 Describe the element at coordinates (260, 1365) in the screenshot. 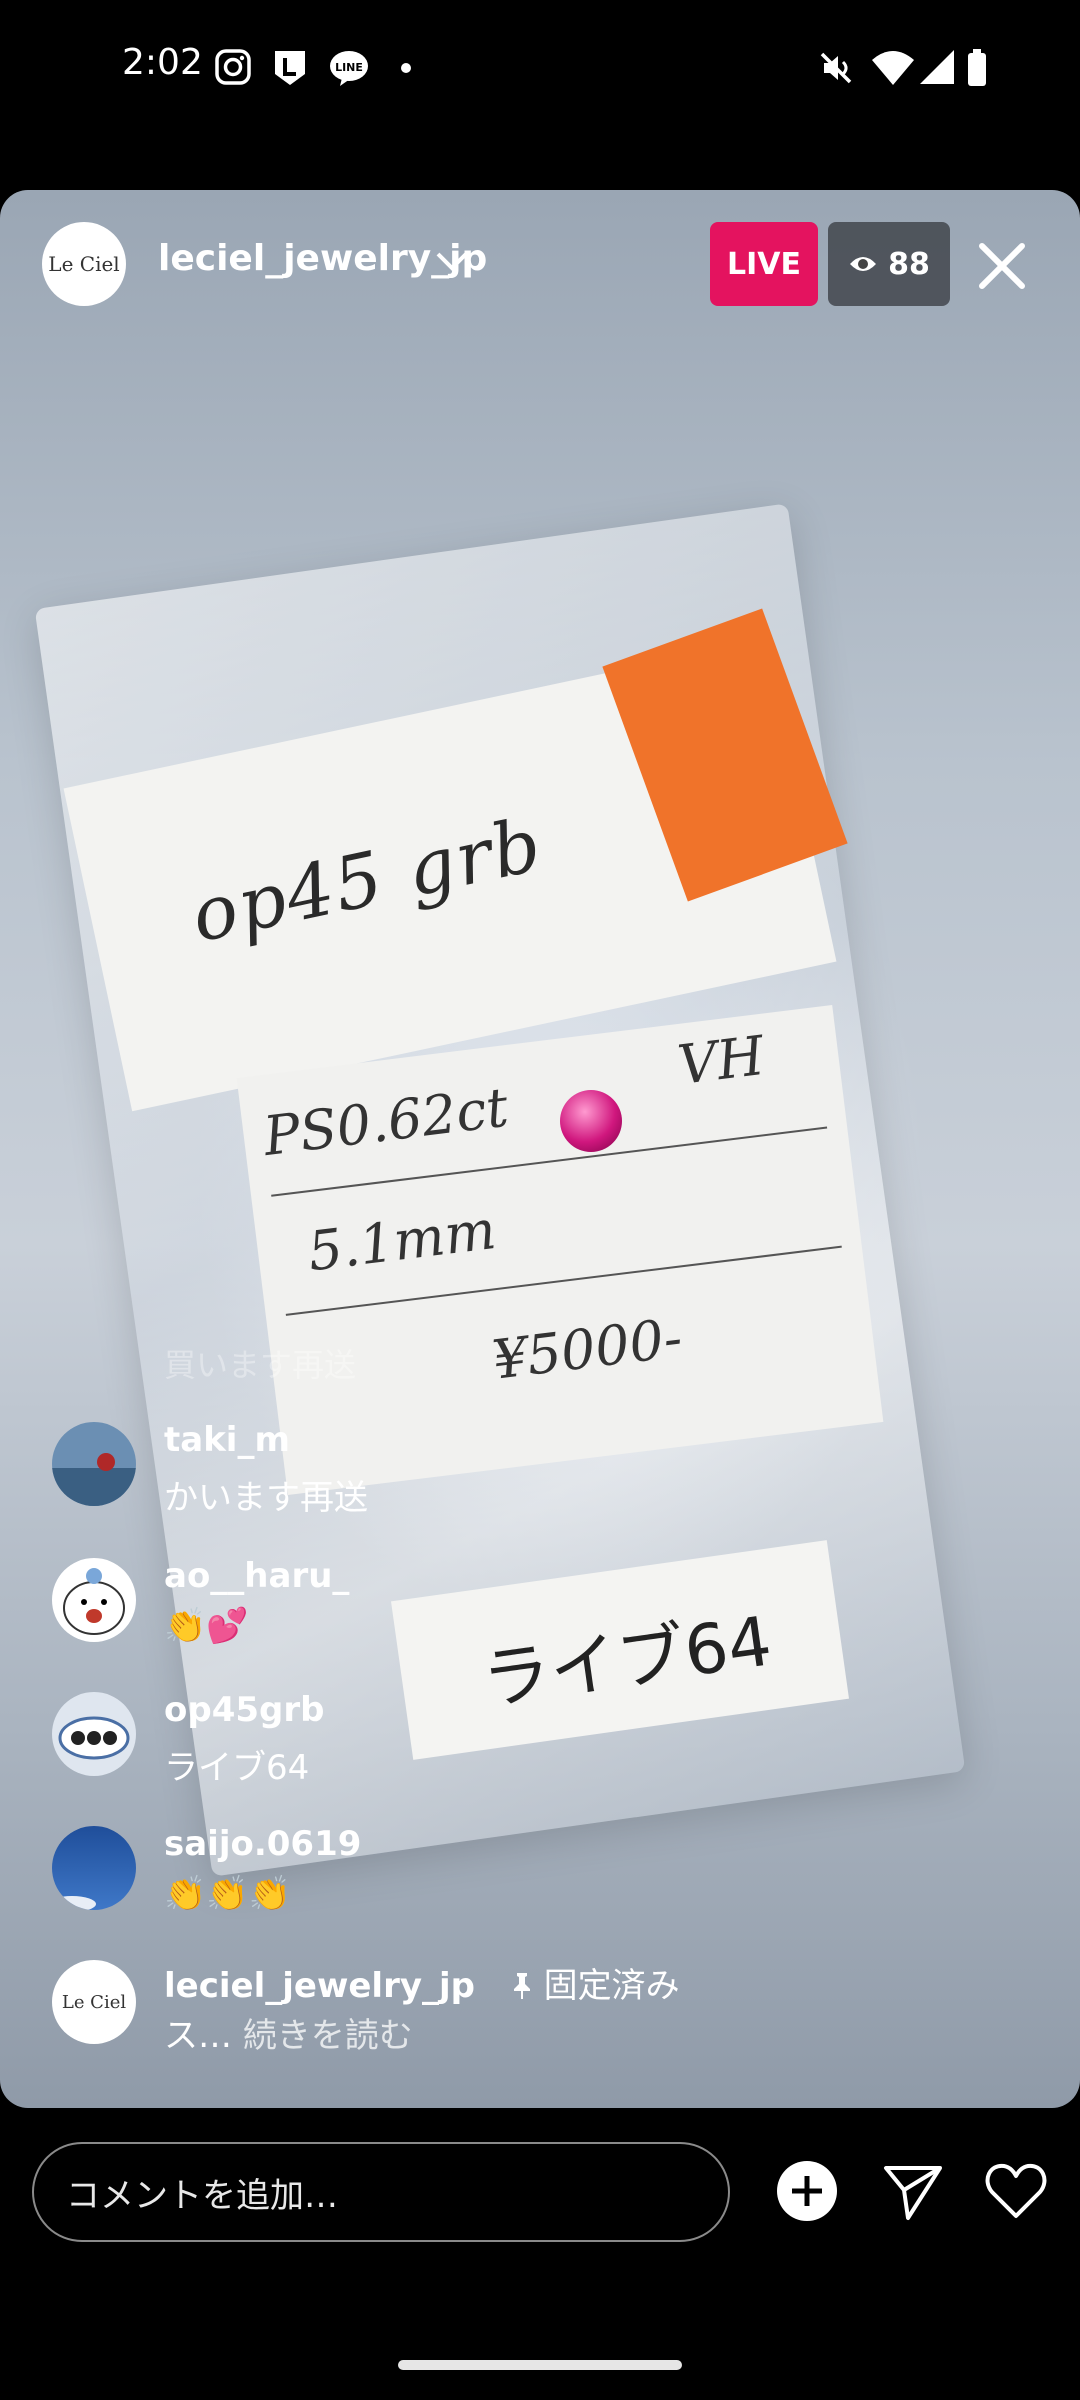

I see `faded-comment: 買います再送` at that location.